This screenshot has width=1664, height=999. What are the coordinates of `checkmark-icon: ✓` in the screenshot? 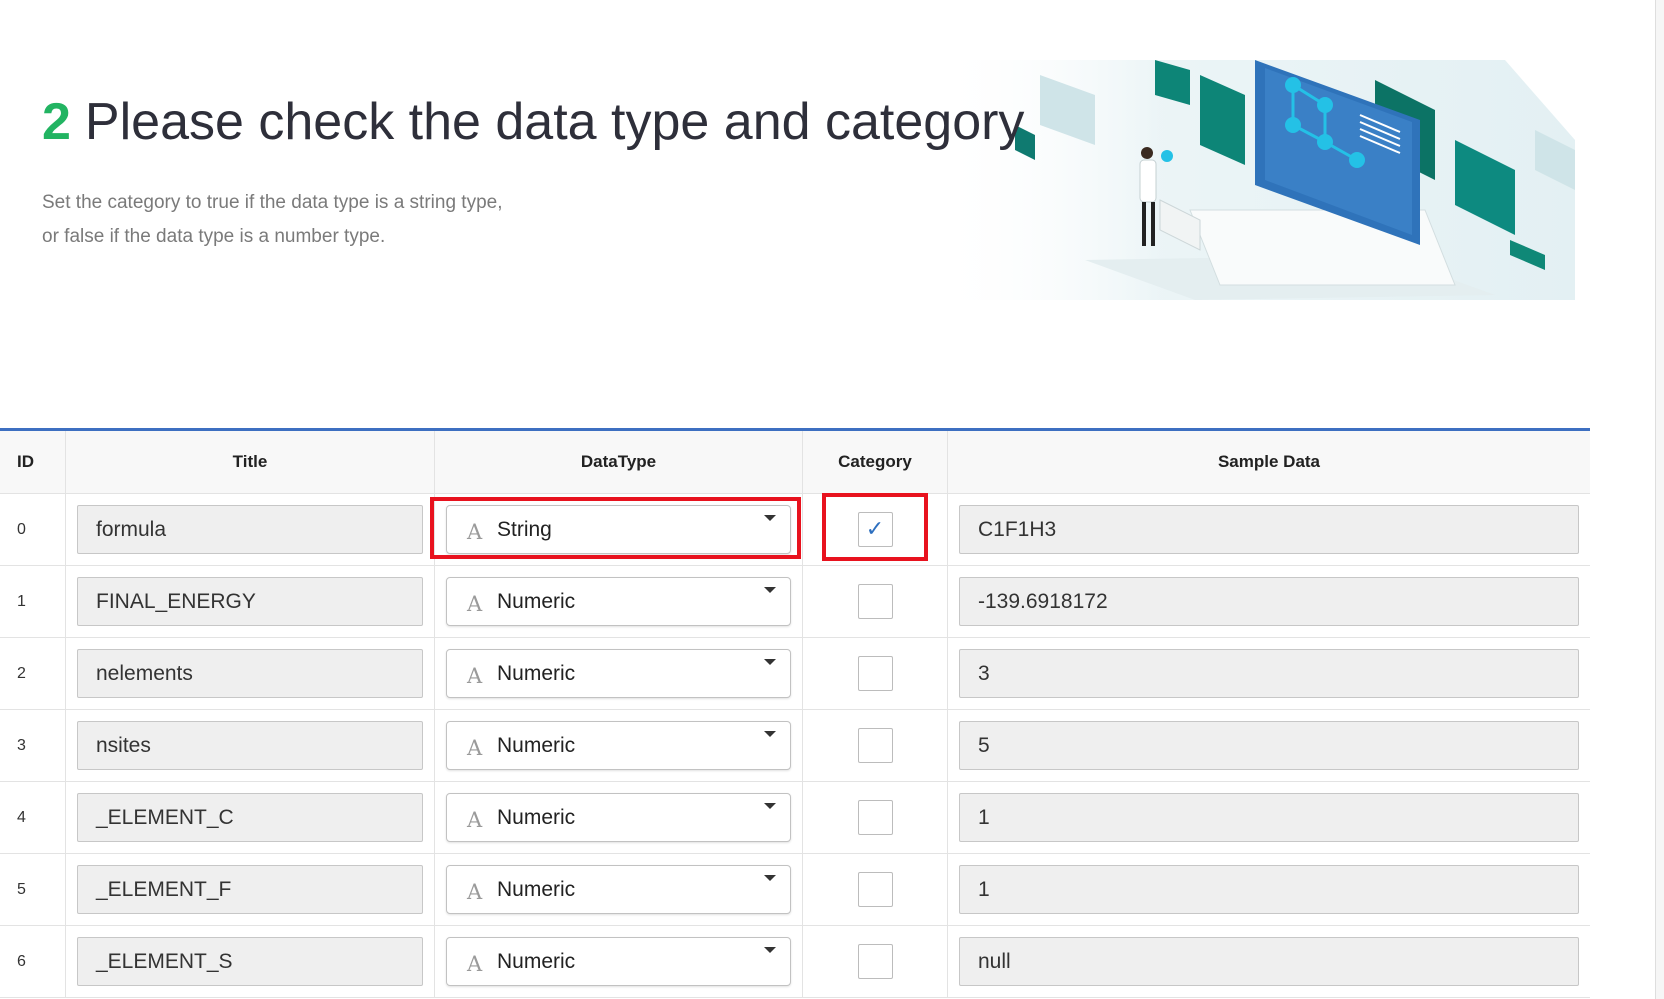 It's located at (875, 529).